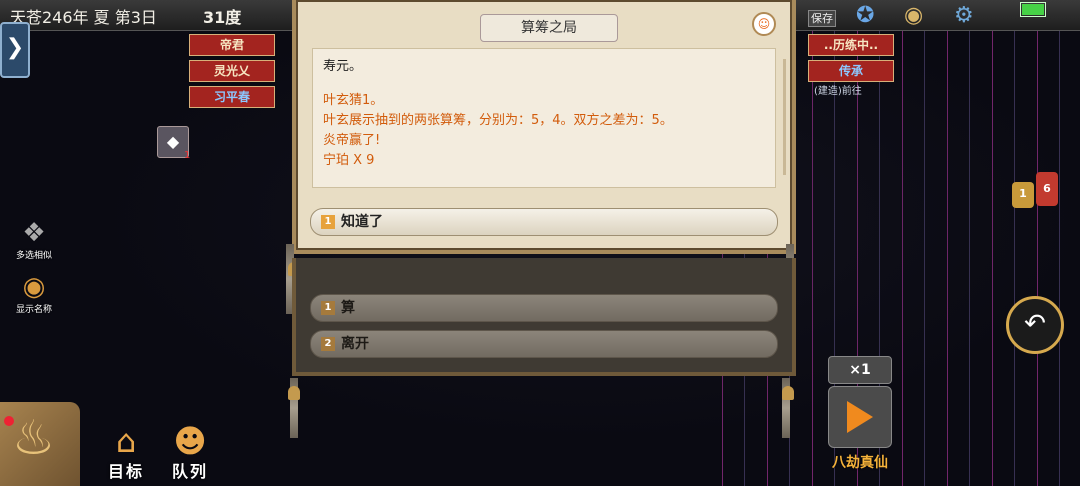 This screenshot has width=1080, height=486. I want to click on temperature: 31度, so click(222, 17).